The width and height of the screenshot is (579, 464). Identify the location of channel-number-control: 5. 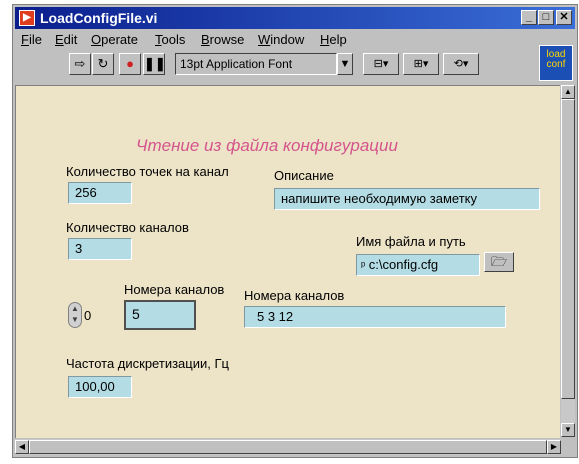
(160, 315).